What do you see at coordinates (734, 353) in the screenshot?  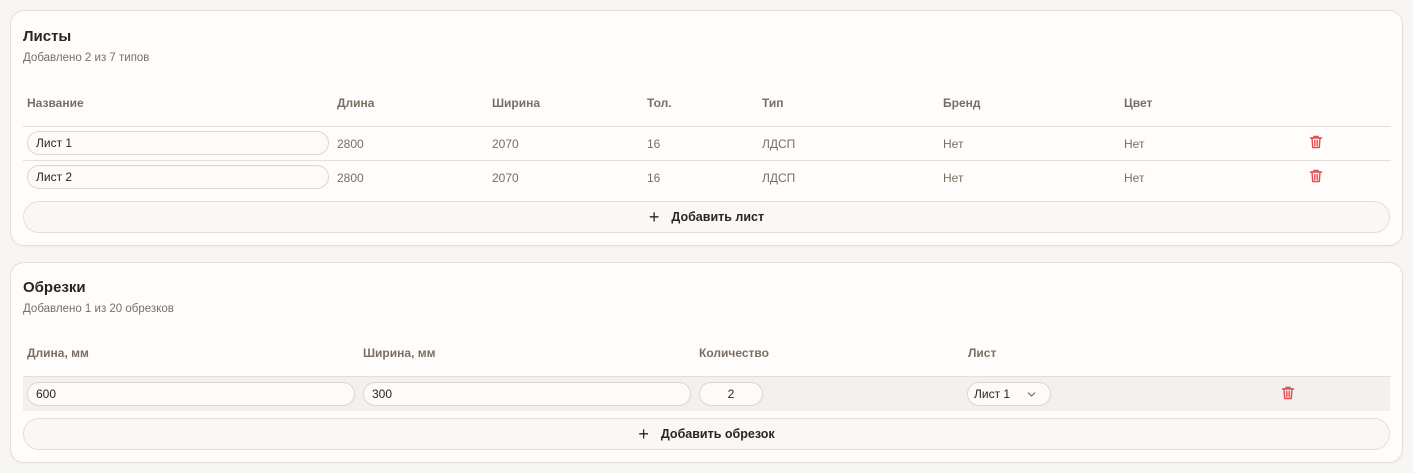 I see `column-header-quantity: Количество` at bounding box center [734, 353].